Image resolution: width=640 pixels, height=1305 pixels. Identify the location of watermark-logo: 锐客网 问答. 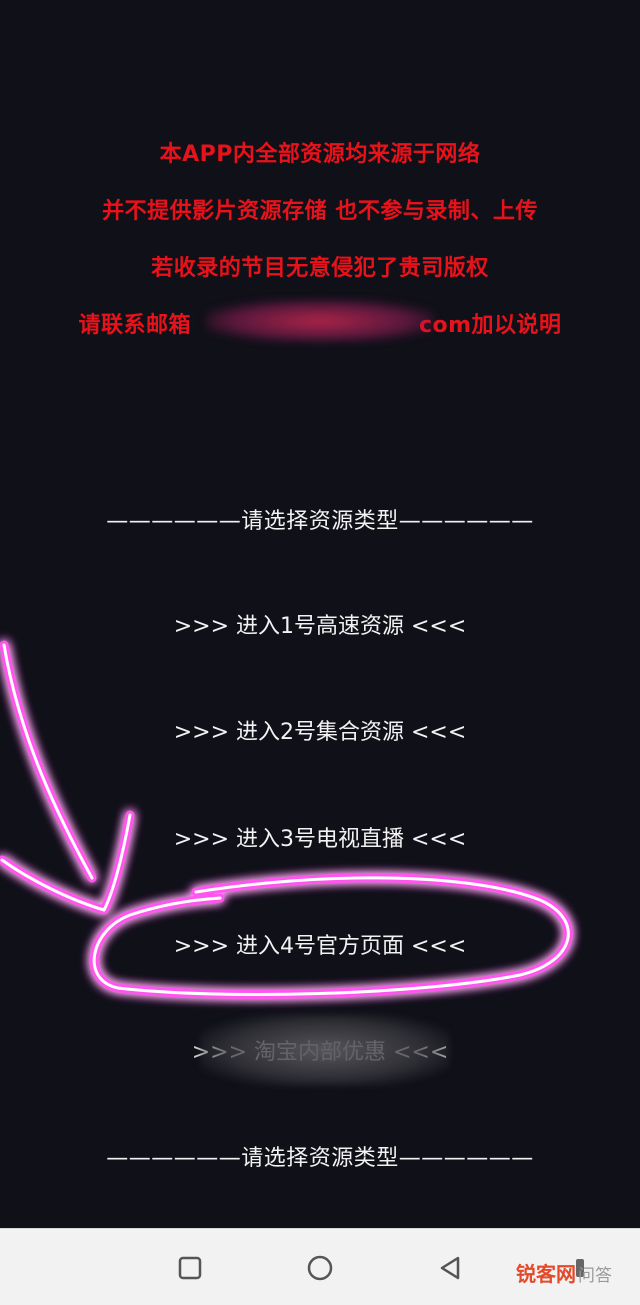
(564, 1272).